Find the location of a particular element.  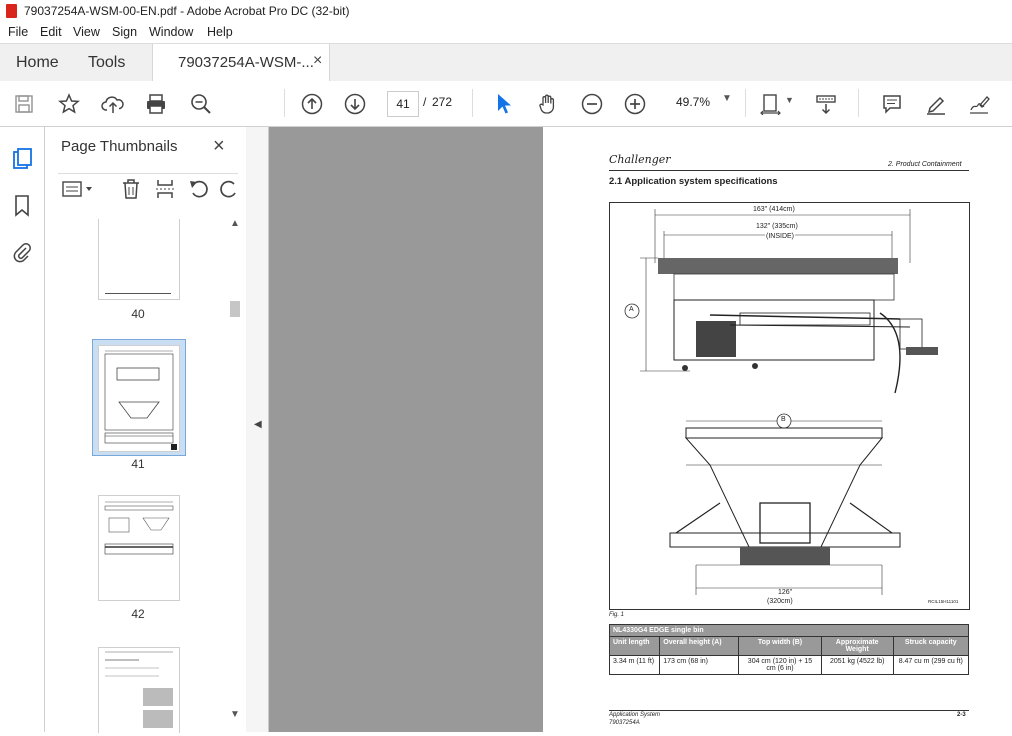

header-rule is located at coordinates (789, 170).